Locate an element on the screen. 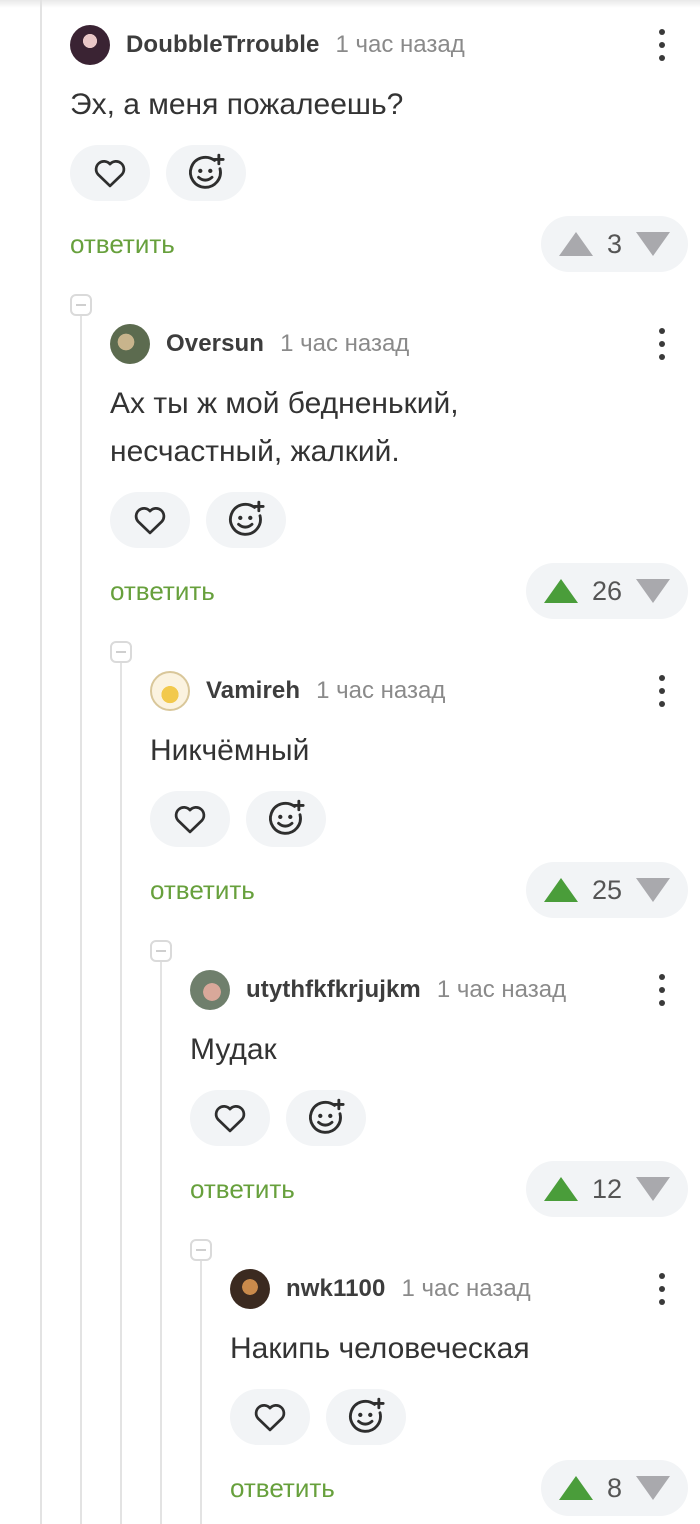 This screenshot has width=700, height=1524. comment-text-line: Мудак is located at coordinates (233, 1049).